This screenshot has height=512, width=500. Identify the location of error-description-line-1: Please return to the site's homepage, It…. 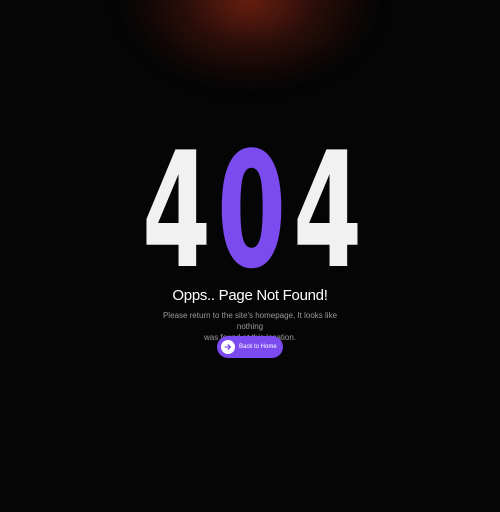
(250, 321).